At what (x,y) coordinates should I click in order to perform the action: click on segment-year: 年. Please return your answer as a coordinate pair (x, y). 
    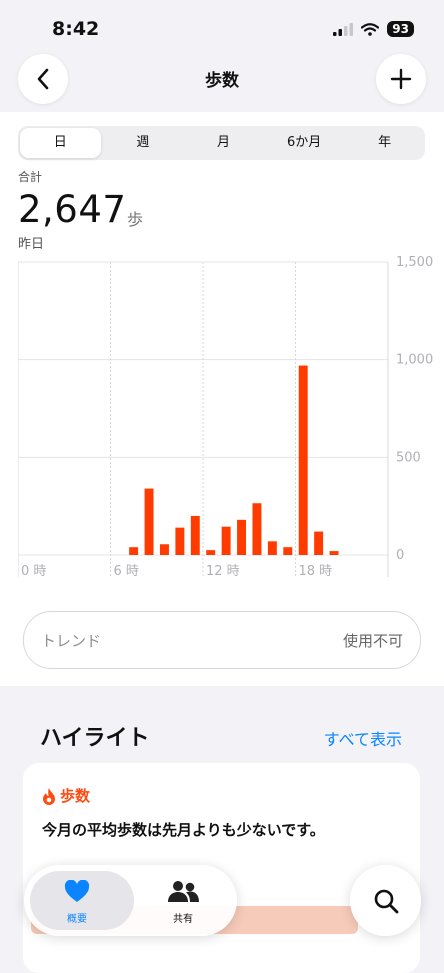
    Looking at the image, I should click on (384, 143).